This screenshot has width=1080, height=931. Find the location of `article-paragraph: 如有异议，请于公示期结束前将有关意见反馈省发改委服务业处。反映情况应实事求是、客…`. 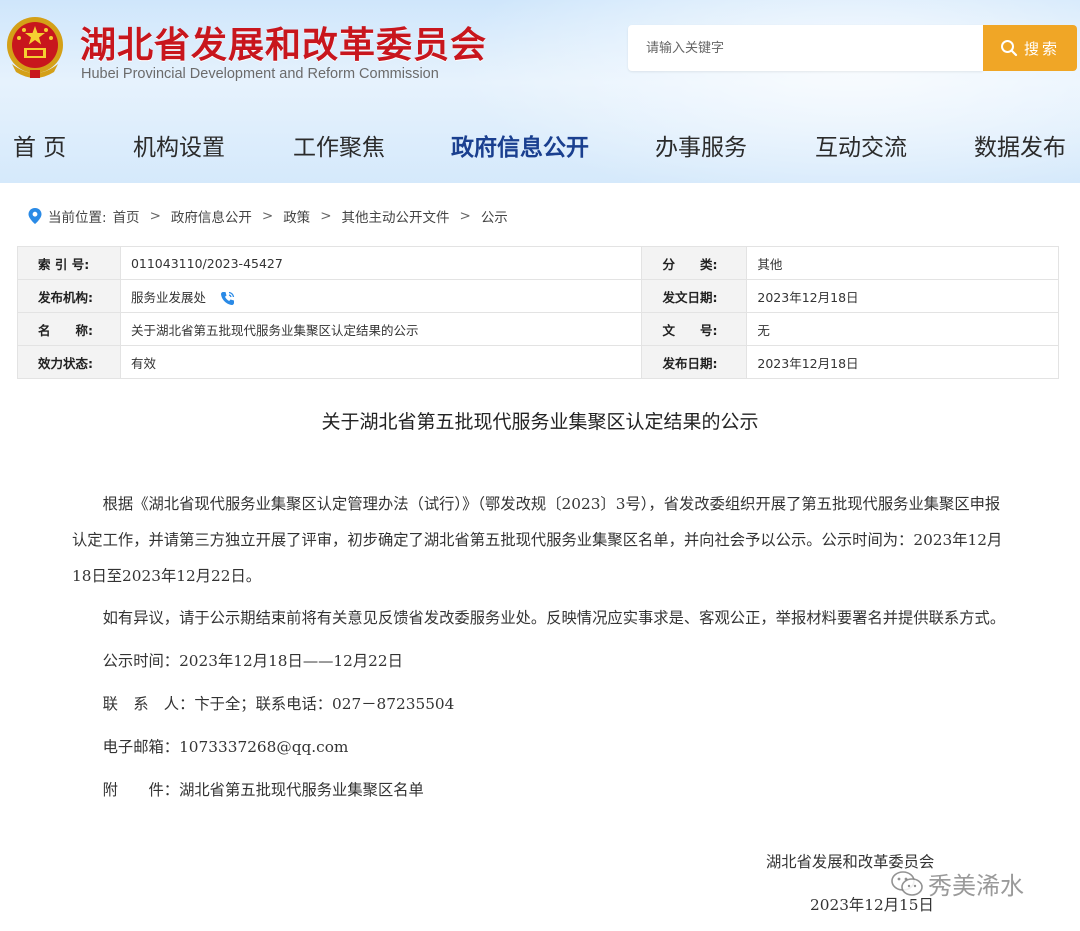

article-paragraph: 如有异议，请于公示期结束前将有关意见反馈省发改委服务业处。反映情况应实事求是、客… is located at coordinates (554, 618).